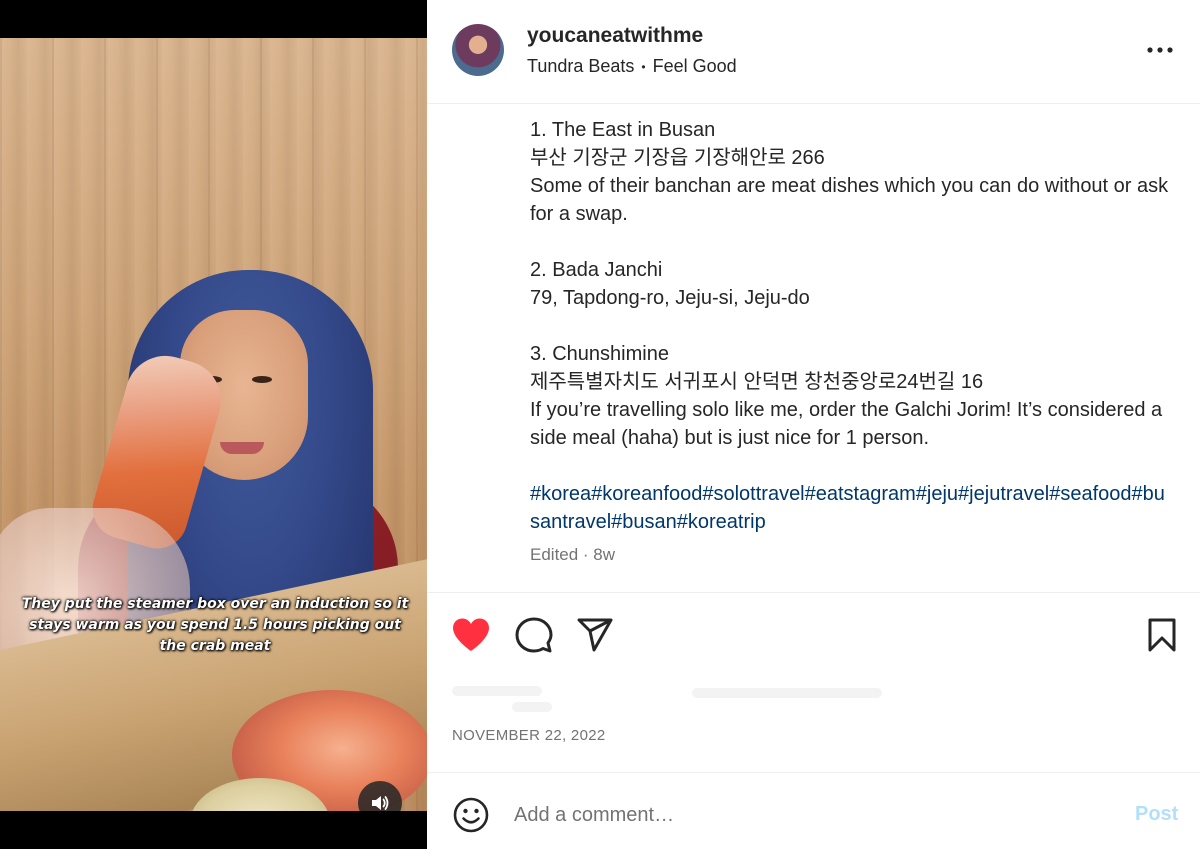 Image resolution: width=1200 pixels, height=849 pixels. I want to click on comment-button, so click(534, 635).